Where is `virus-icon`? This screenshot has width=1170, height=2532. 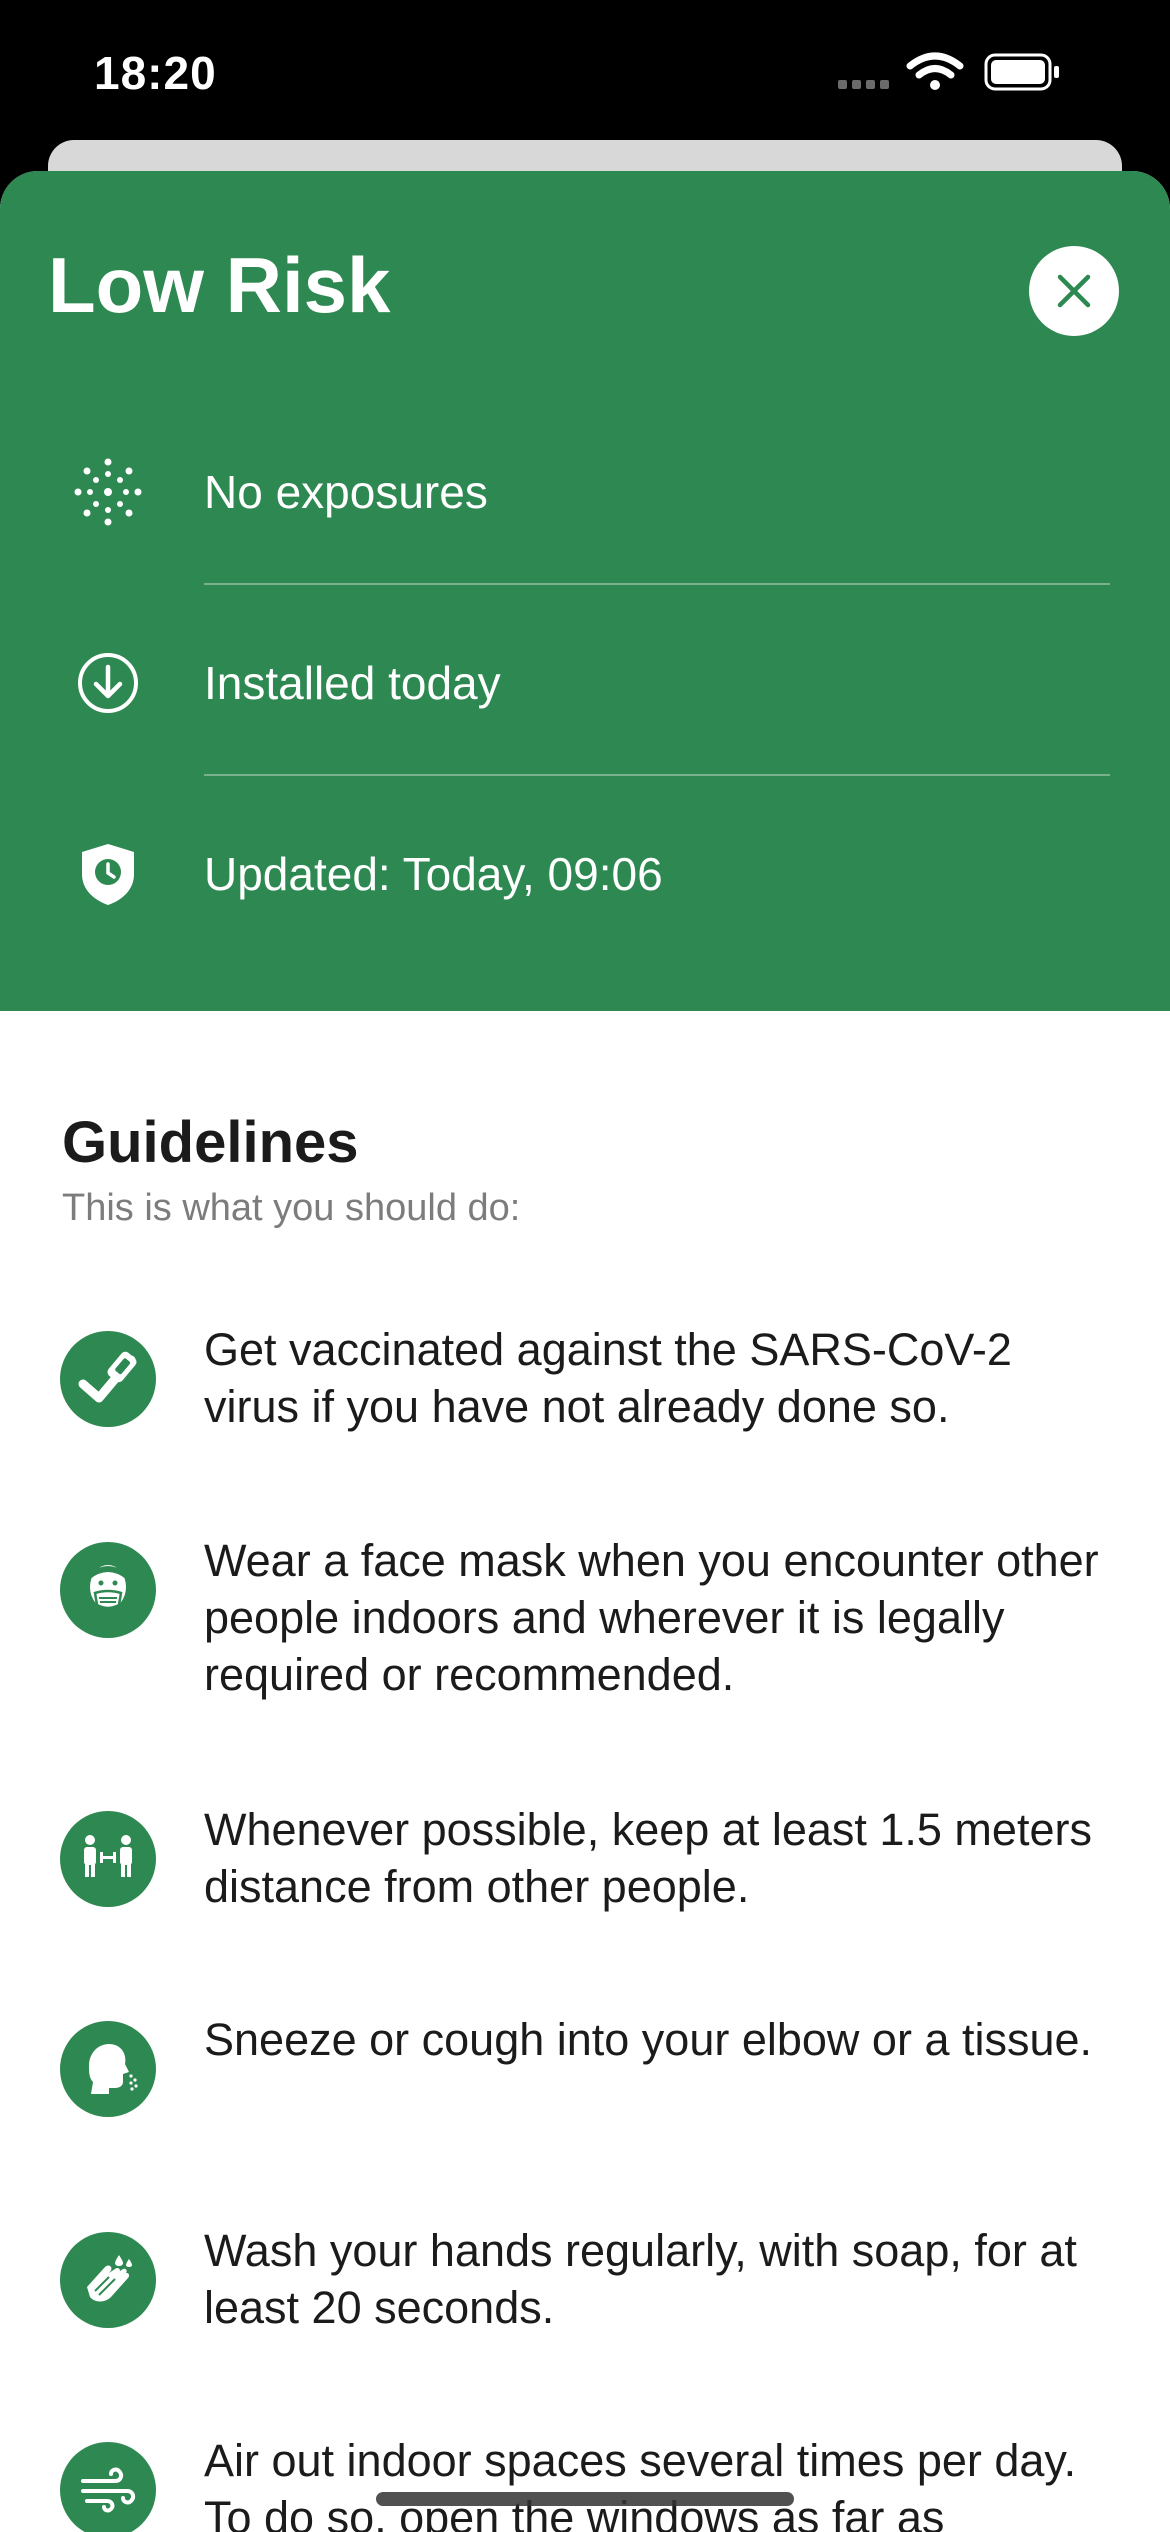 virus-icon is located at coordinates (108, 492).